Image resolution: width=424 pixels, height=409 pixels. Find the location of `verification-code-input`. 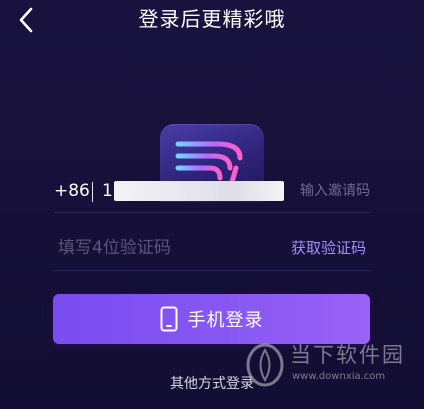

verification-code-input is located at coordinates (158, 248).